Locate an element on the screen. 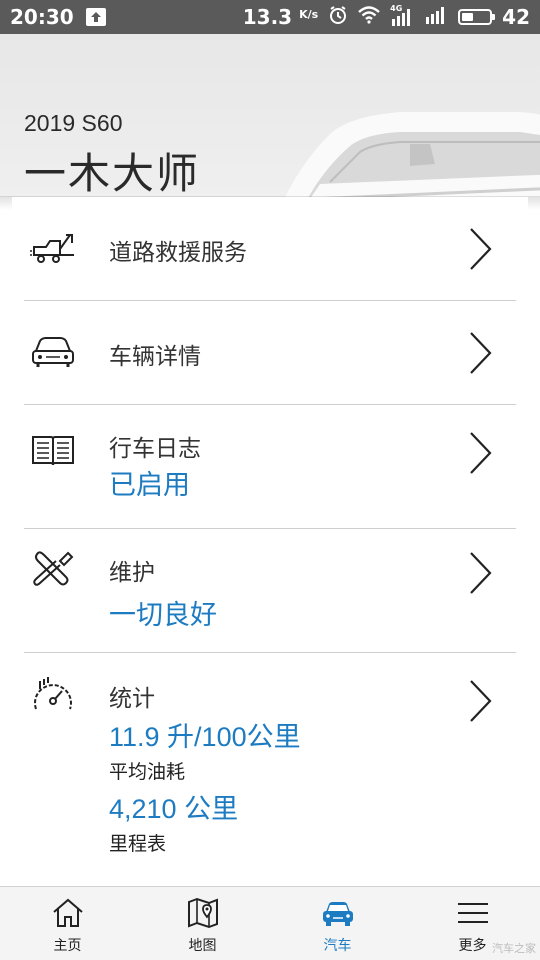 The width and height of the screenshot is (540, 960). tab-home: 主页 is located at coordinates (67, 923).